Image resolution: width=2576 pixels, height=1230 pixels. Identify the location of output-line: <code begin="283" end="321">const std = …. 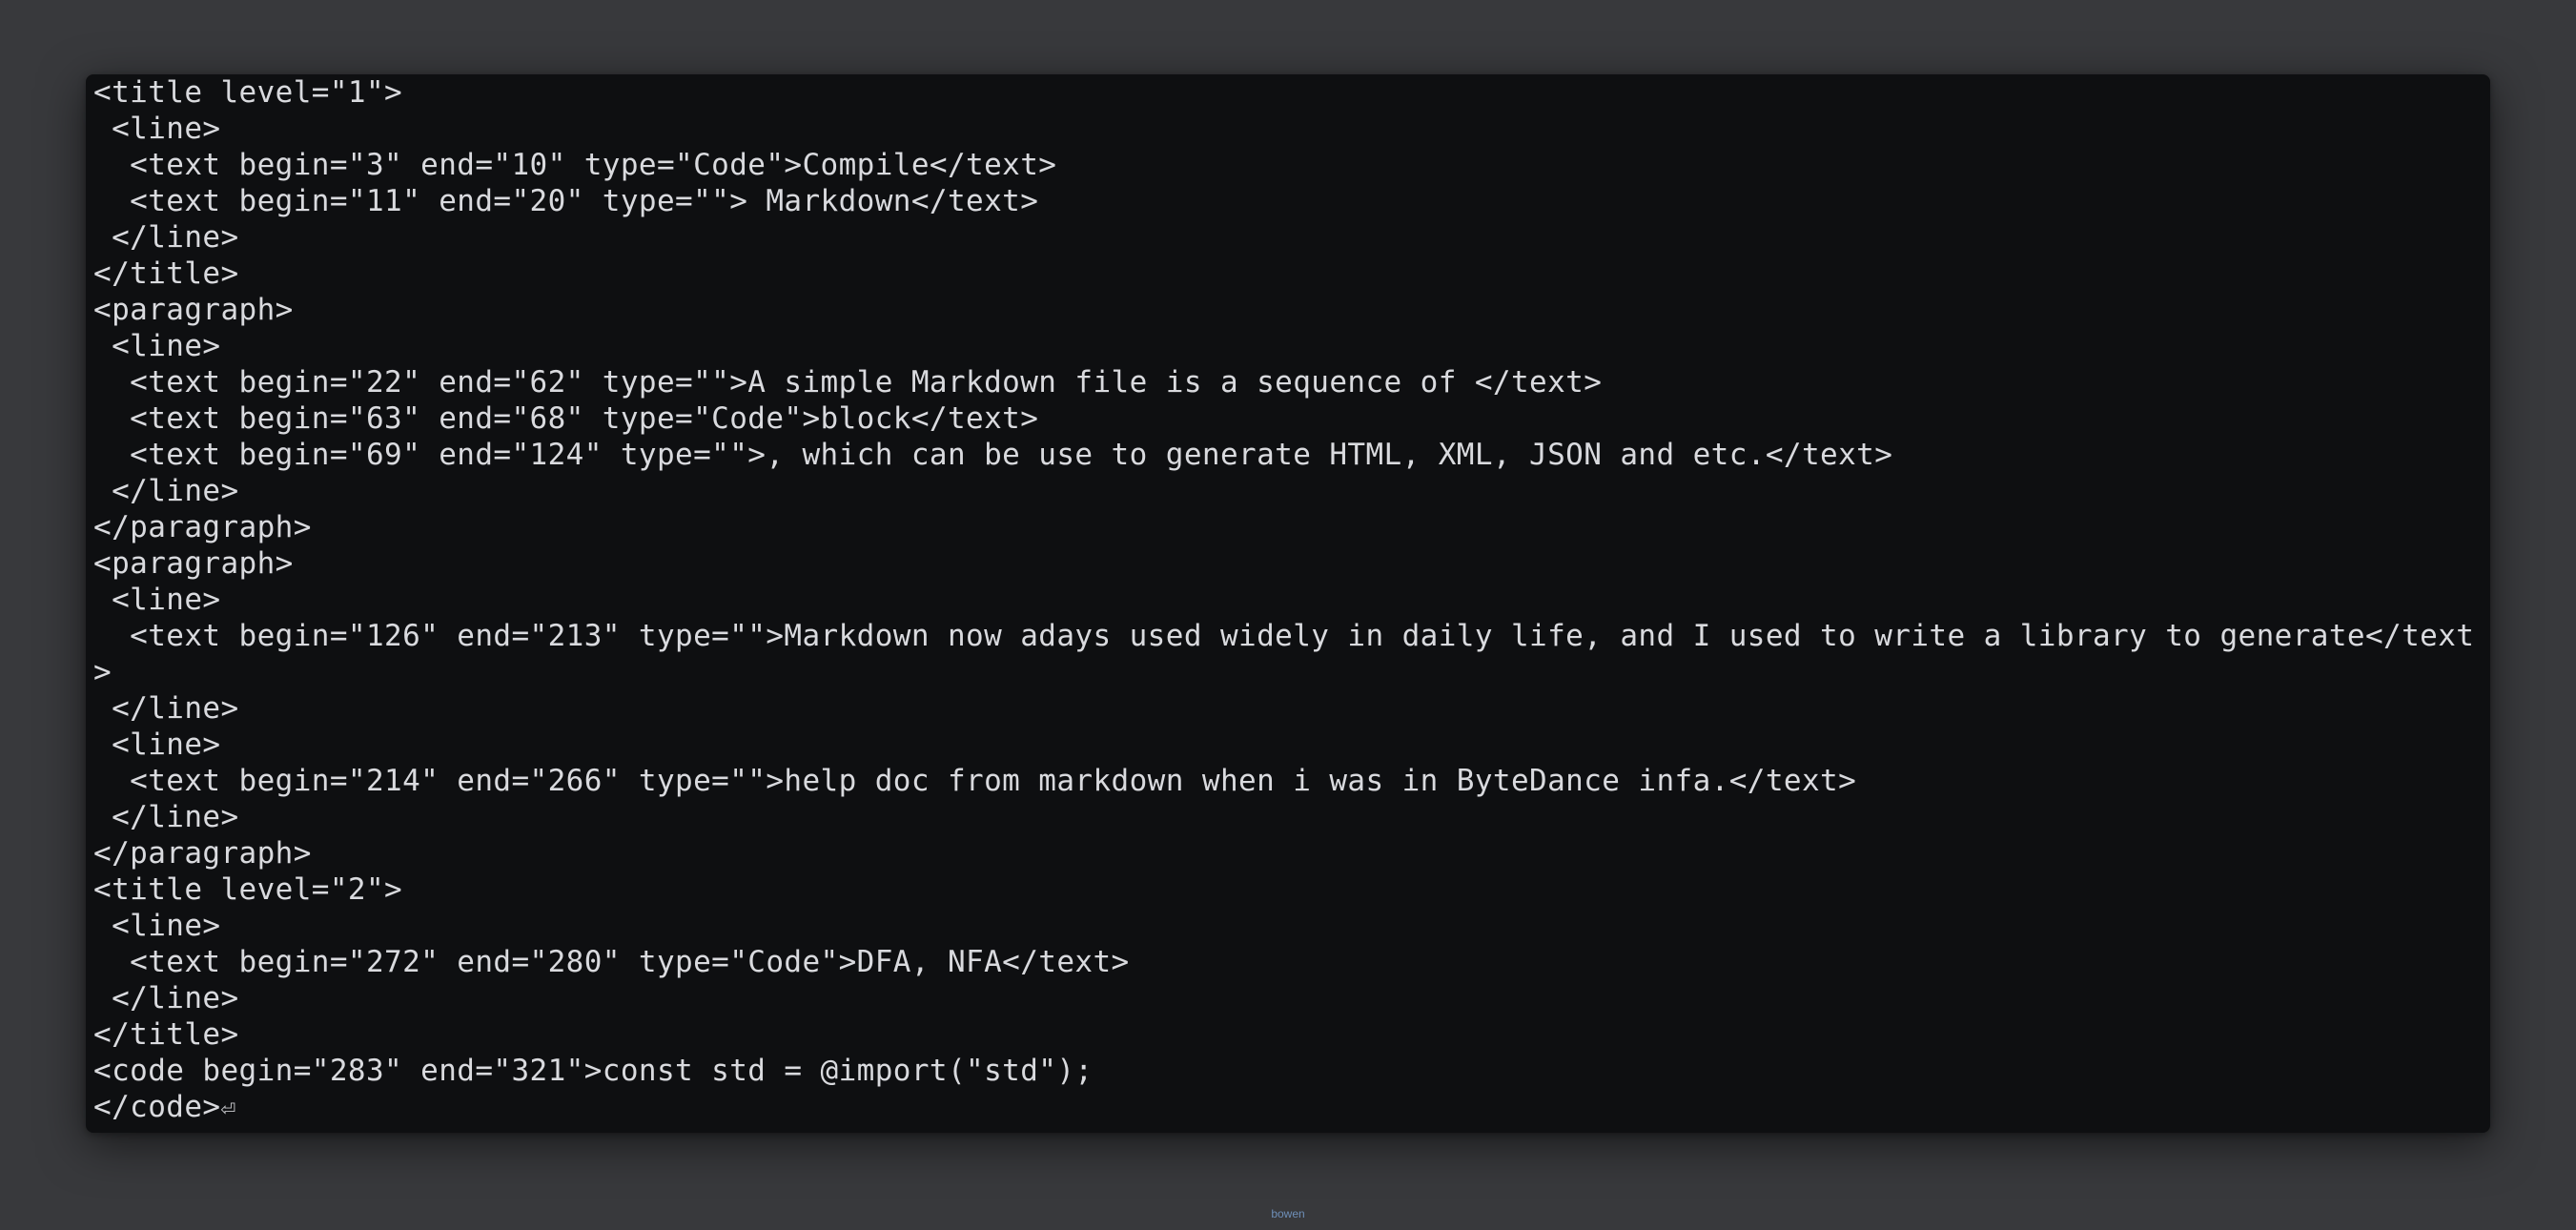
(593, 1071).